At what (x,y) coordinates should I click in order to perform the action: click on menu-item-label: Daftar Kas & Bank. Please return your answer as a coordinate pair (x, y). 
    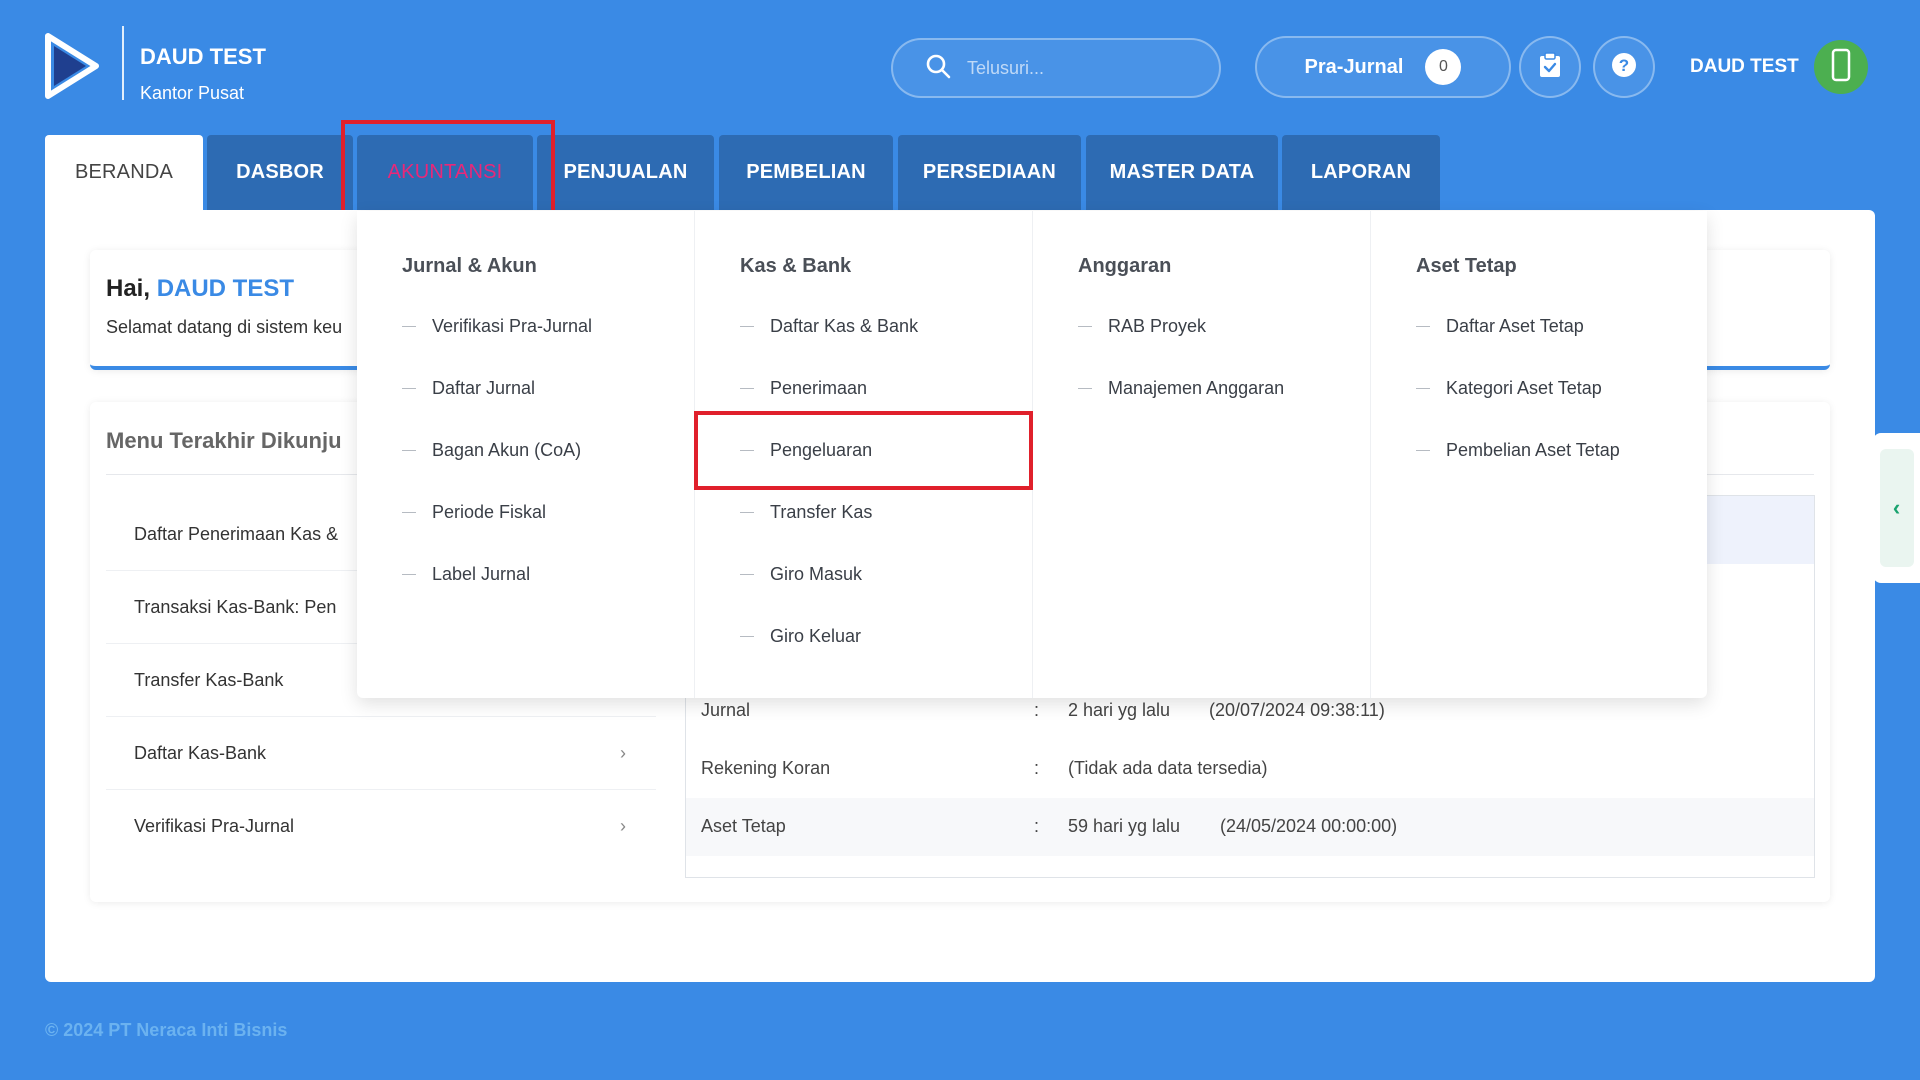
    Looking at the image, I should click on (844, 326).